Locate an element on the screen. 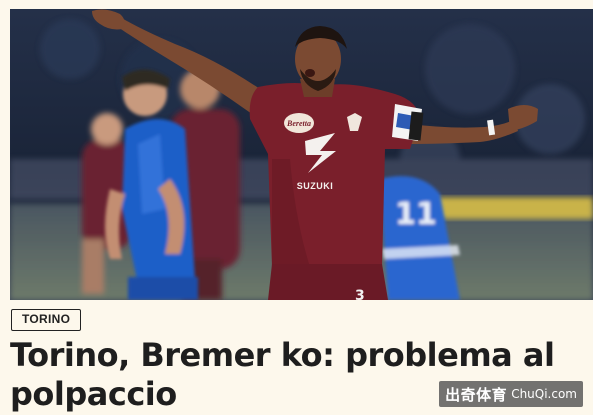 This screenshot has height=415, width=593. shirt-sponsor-beretta: Beretta is located at coordinates (298, 123).